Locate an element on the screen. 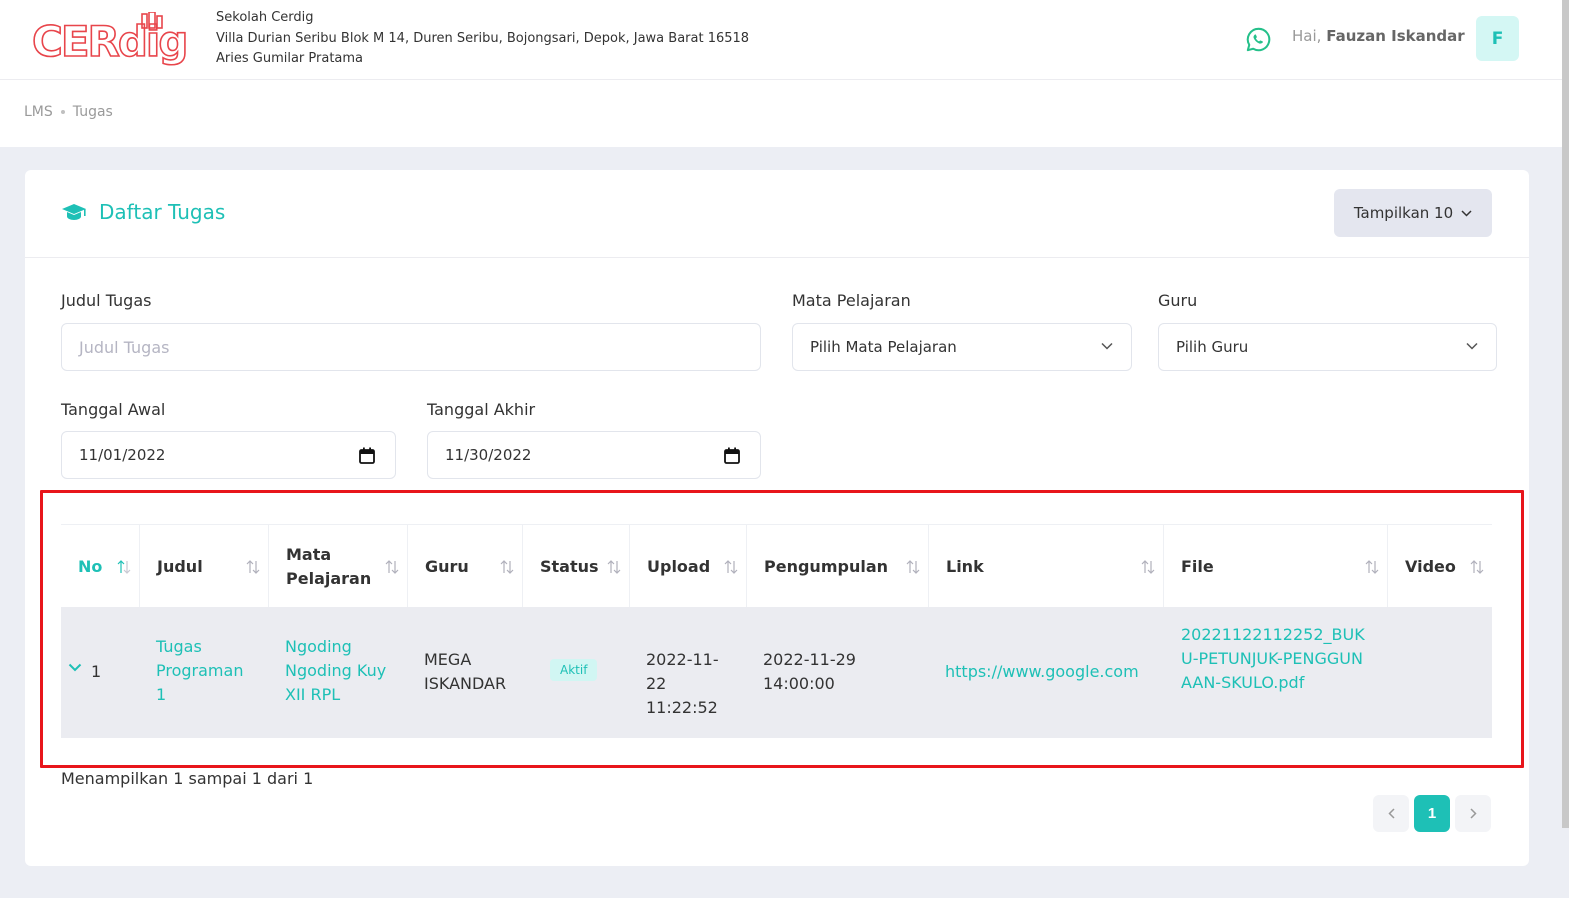 The height and width of the screenshot is (898, 1569). pagination-info: Menampilkan 1 sampai 1 dari 1 is located at coordinates (187, 778).